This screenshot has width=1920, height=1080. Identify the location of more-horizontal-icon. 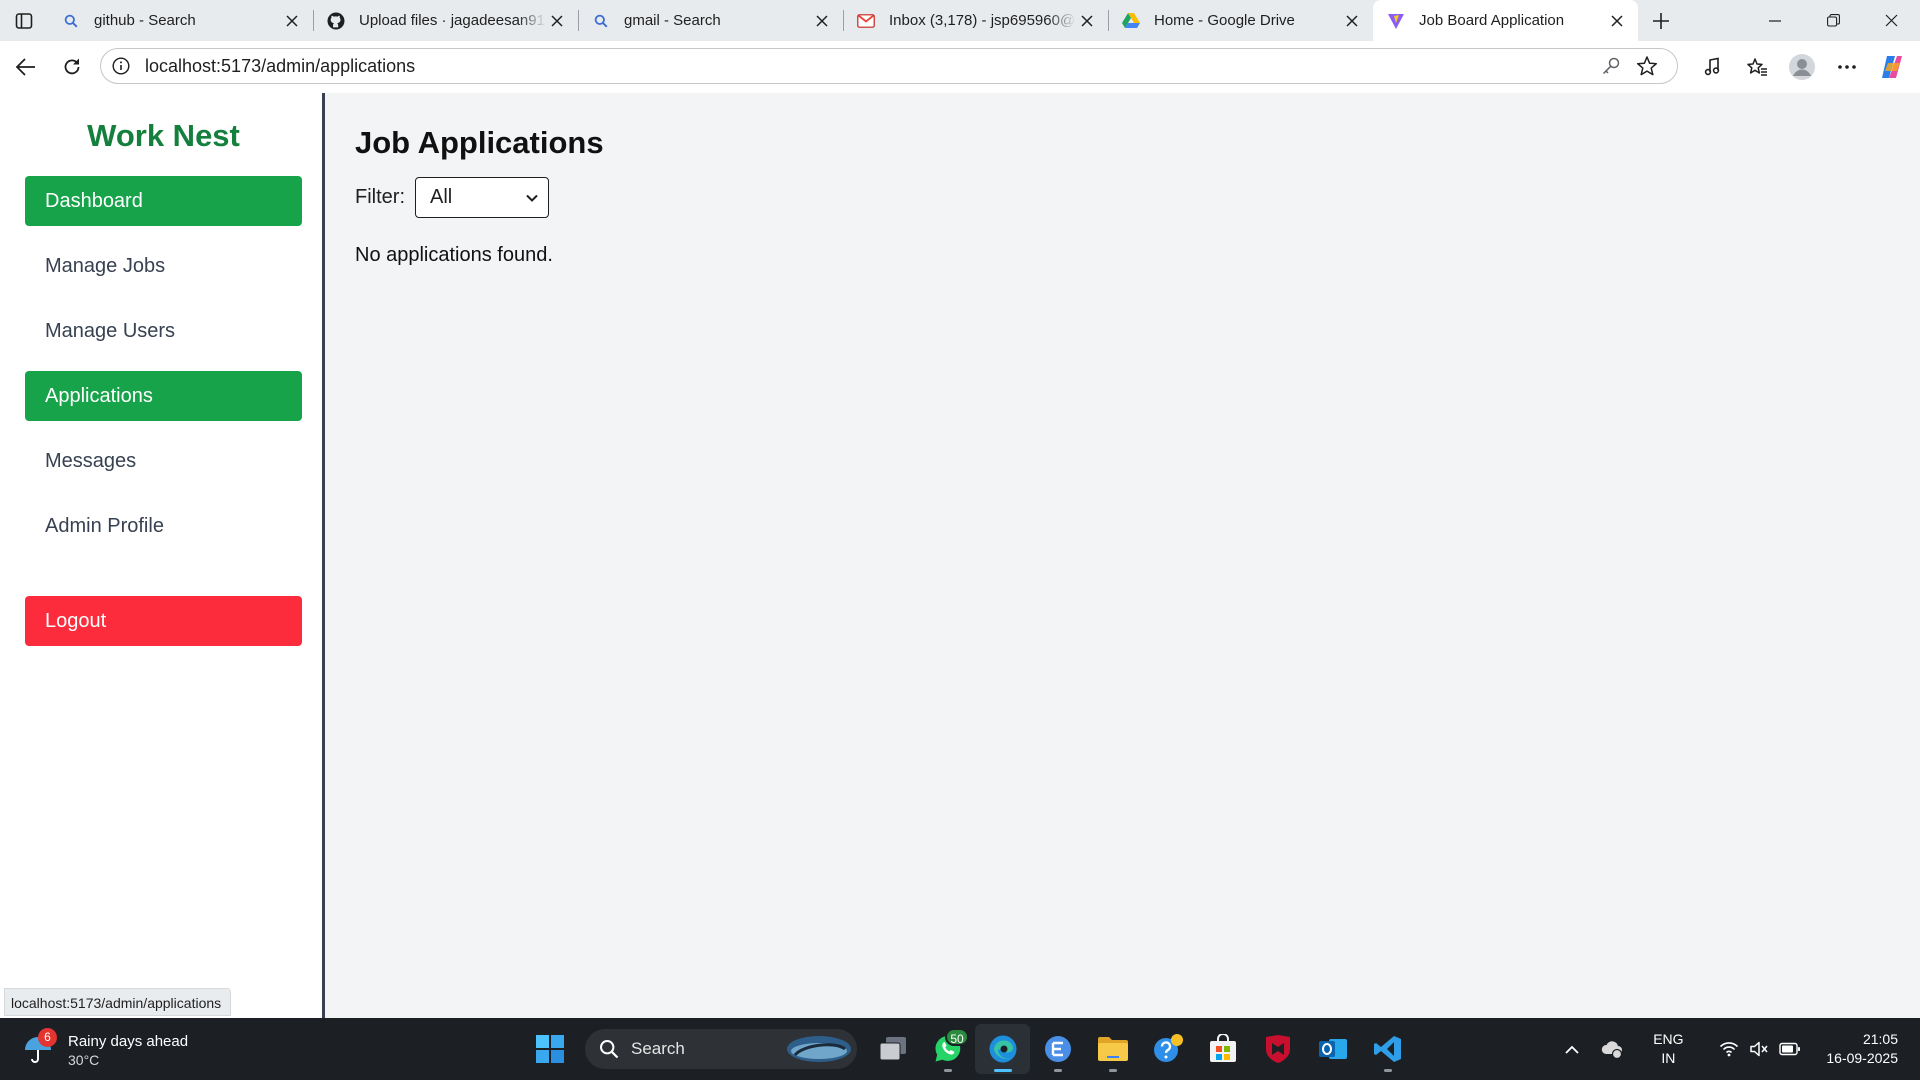
(1846, 67).